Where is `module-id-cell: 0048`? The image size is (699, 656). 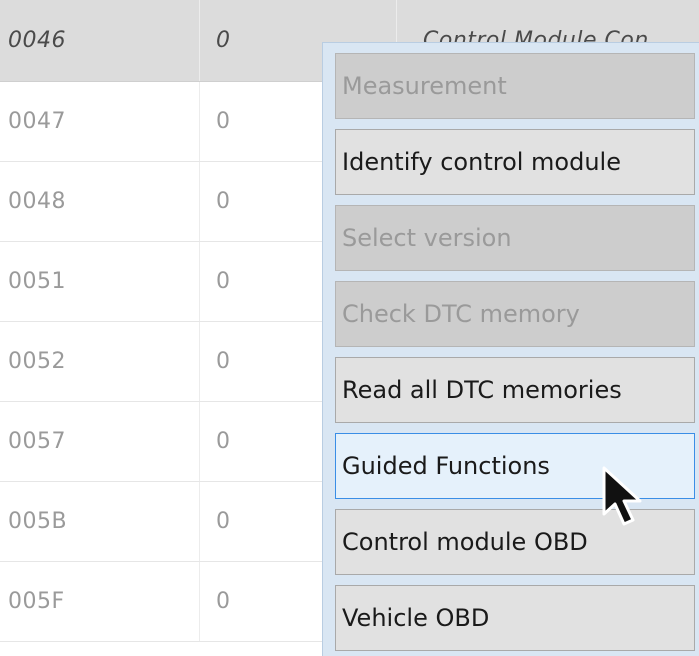 module-id-cell: 0048 is located at coordinates (100, 201).